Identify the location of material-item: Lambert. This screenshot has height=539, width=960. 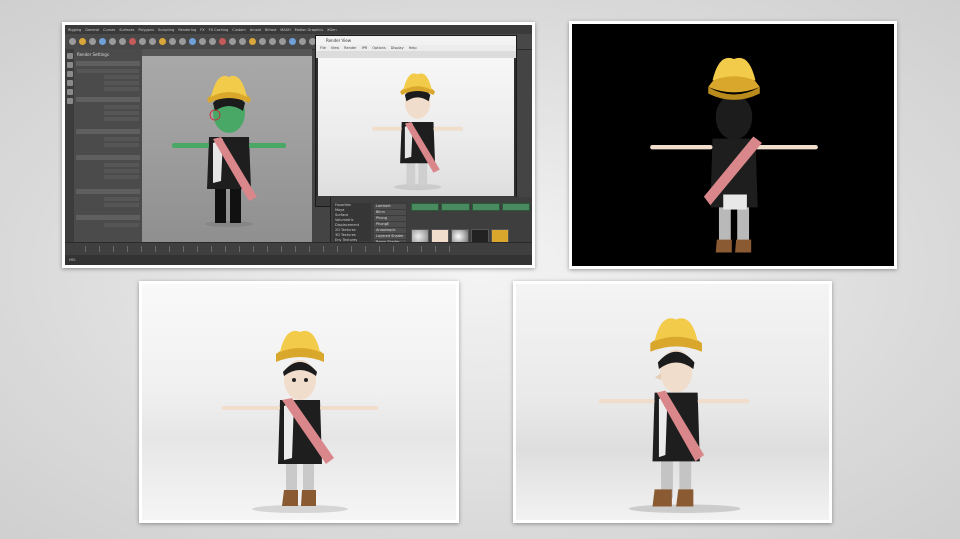
(390, 206).